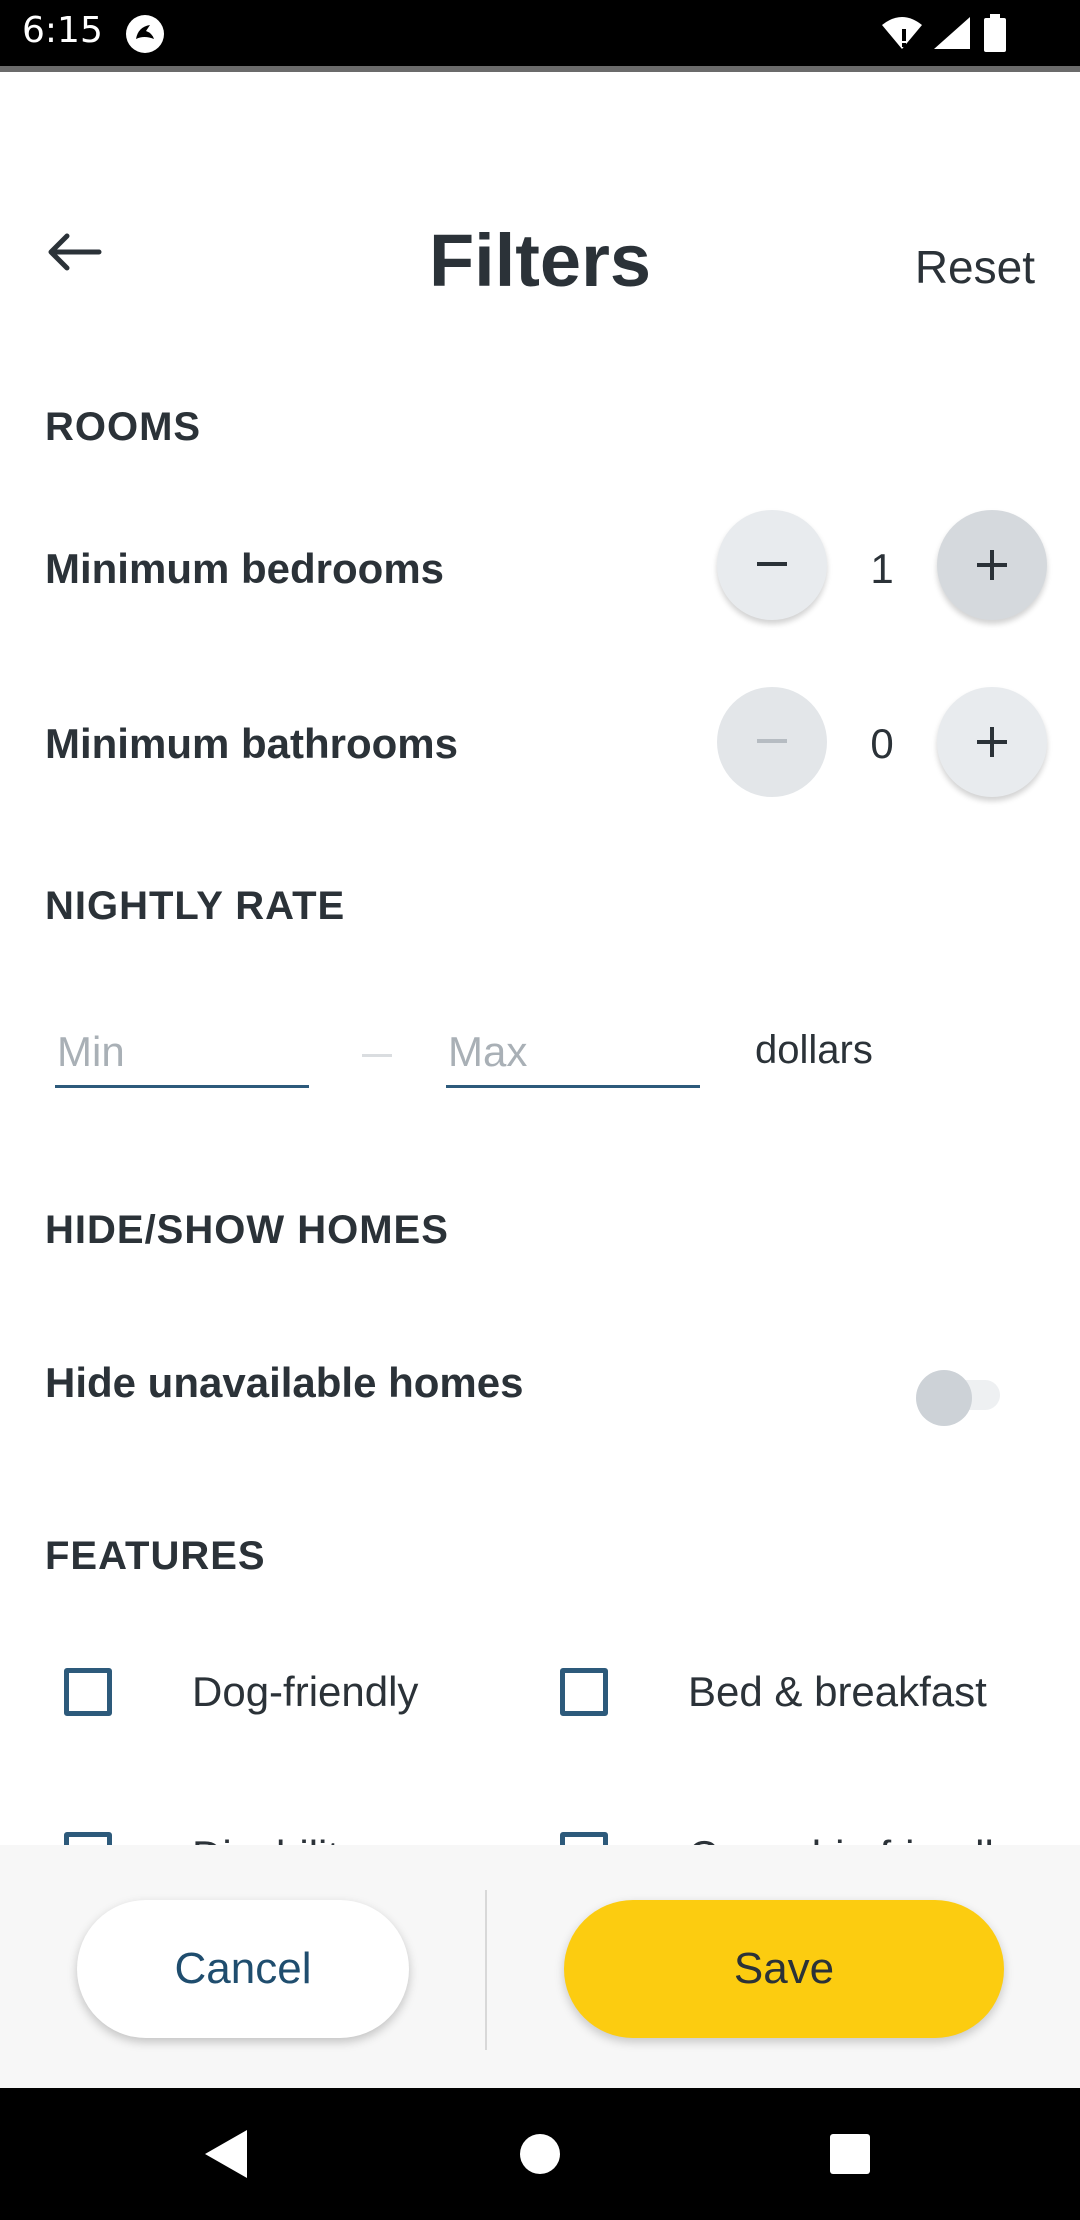 The width and height of the screenshot is (1080, 2220). I want to click on bathrooms-value: 0, so click(882, 743).